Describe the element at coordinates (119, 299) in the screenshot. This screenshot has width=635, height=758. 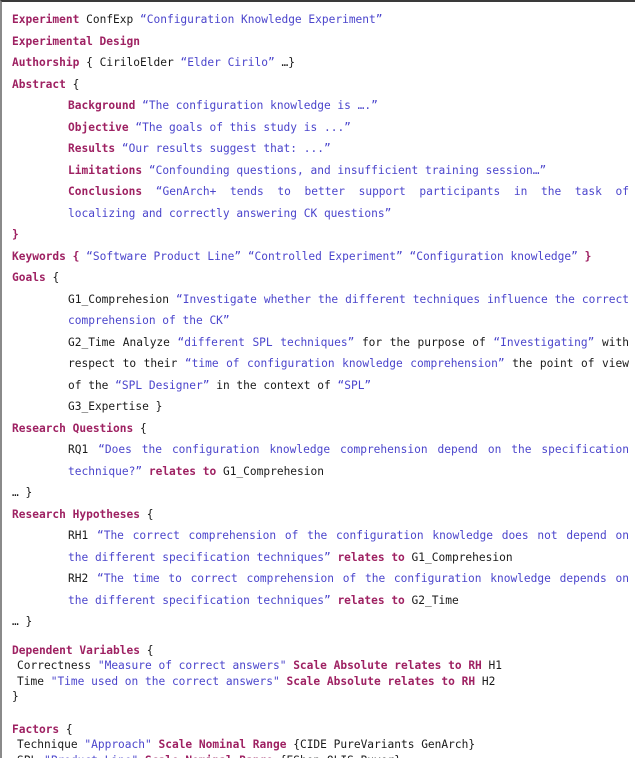
I see `goal-g1-id: G1_Comprehesion` at that location.